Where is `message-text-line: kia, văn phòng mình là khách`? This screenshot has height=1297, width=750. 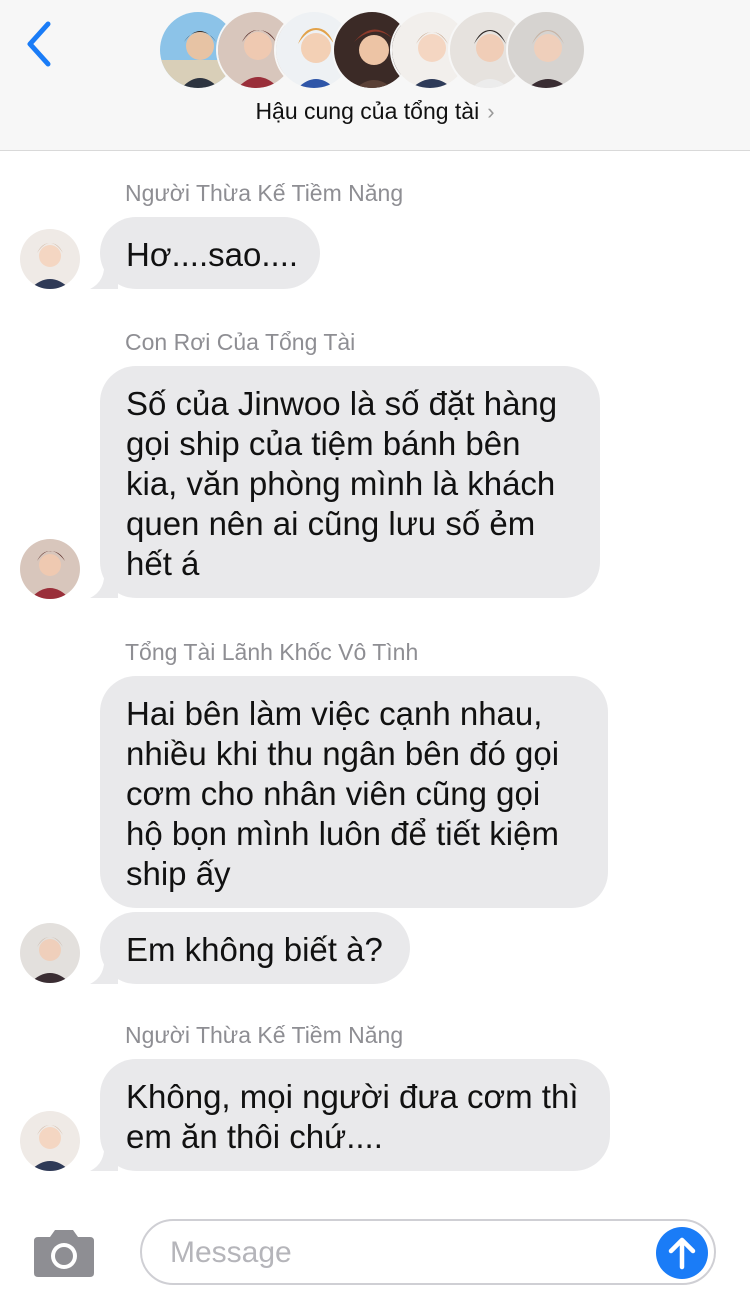
message-text-line: kia, văn phòng mình là khách is located at coordinates (341, 483).